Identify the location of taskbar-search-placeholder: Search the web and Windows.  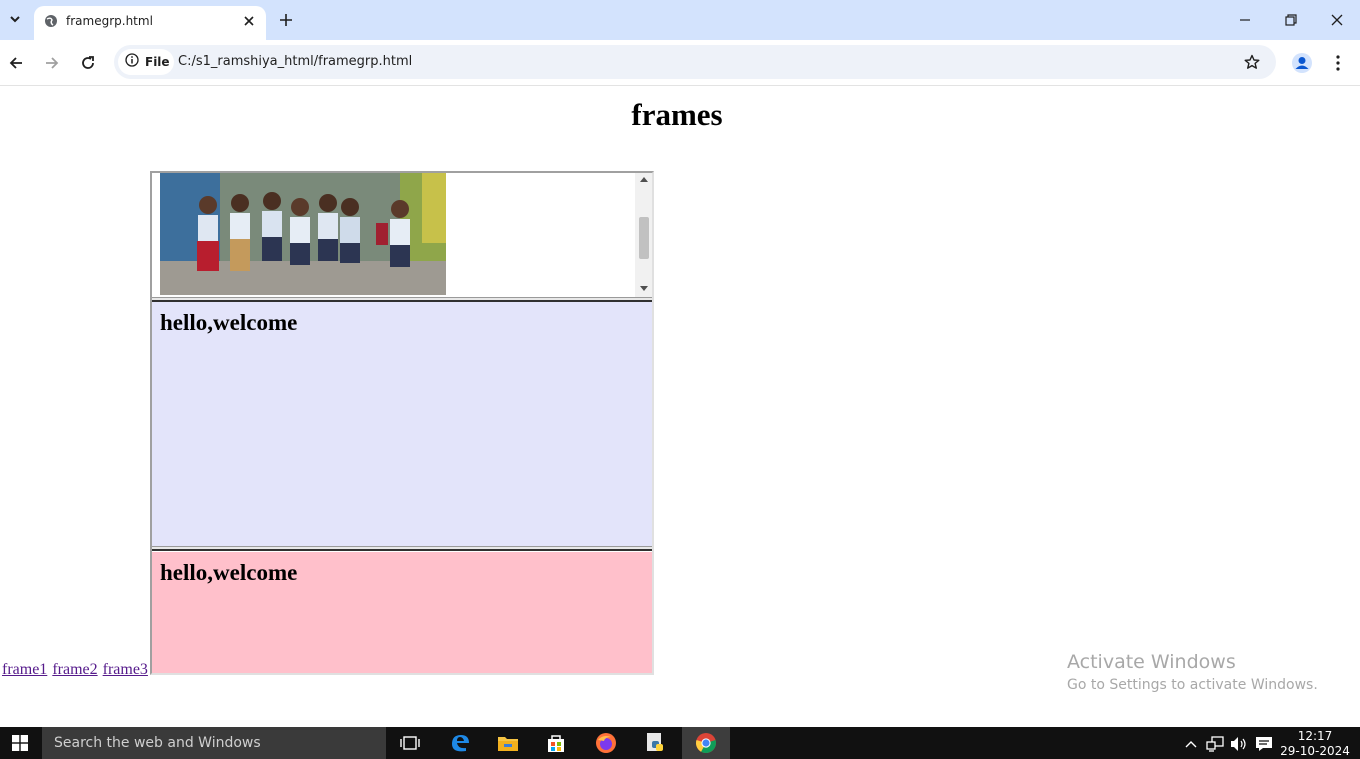
(157, 743).